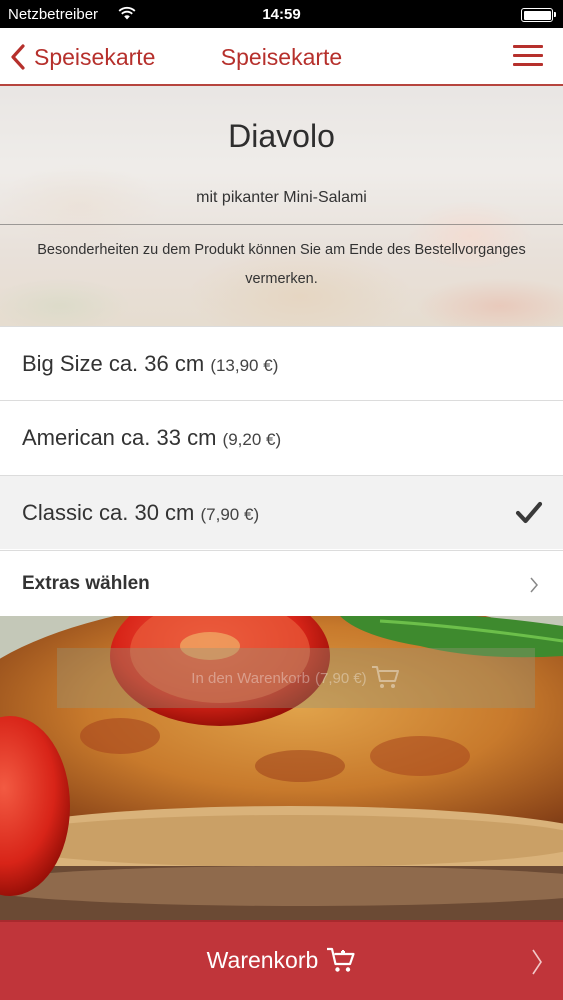 The height and width of the screenshot is (1000, 563). What do you see at coordinates (252, 439) in the screenshot?
I see `size-price: (9,20 €)` at bounding box center [252, 439].